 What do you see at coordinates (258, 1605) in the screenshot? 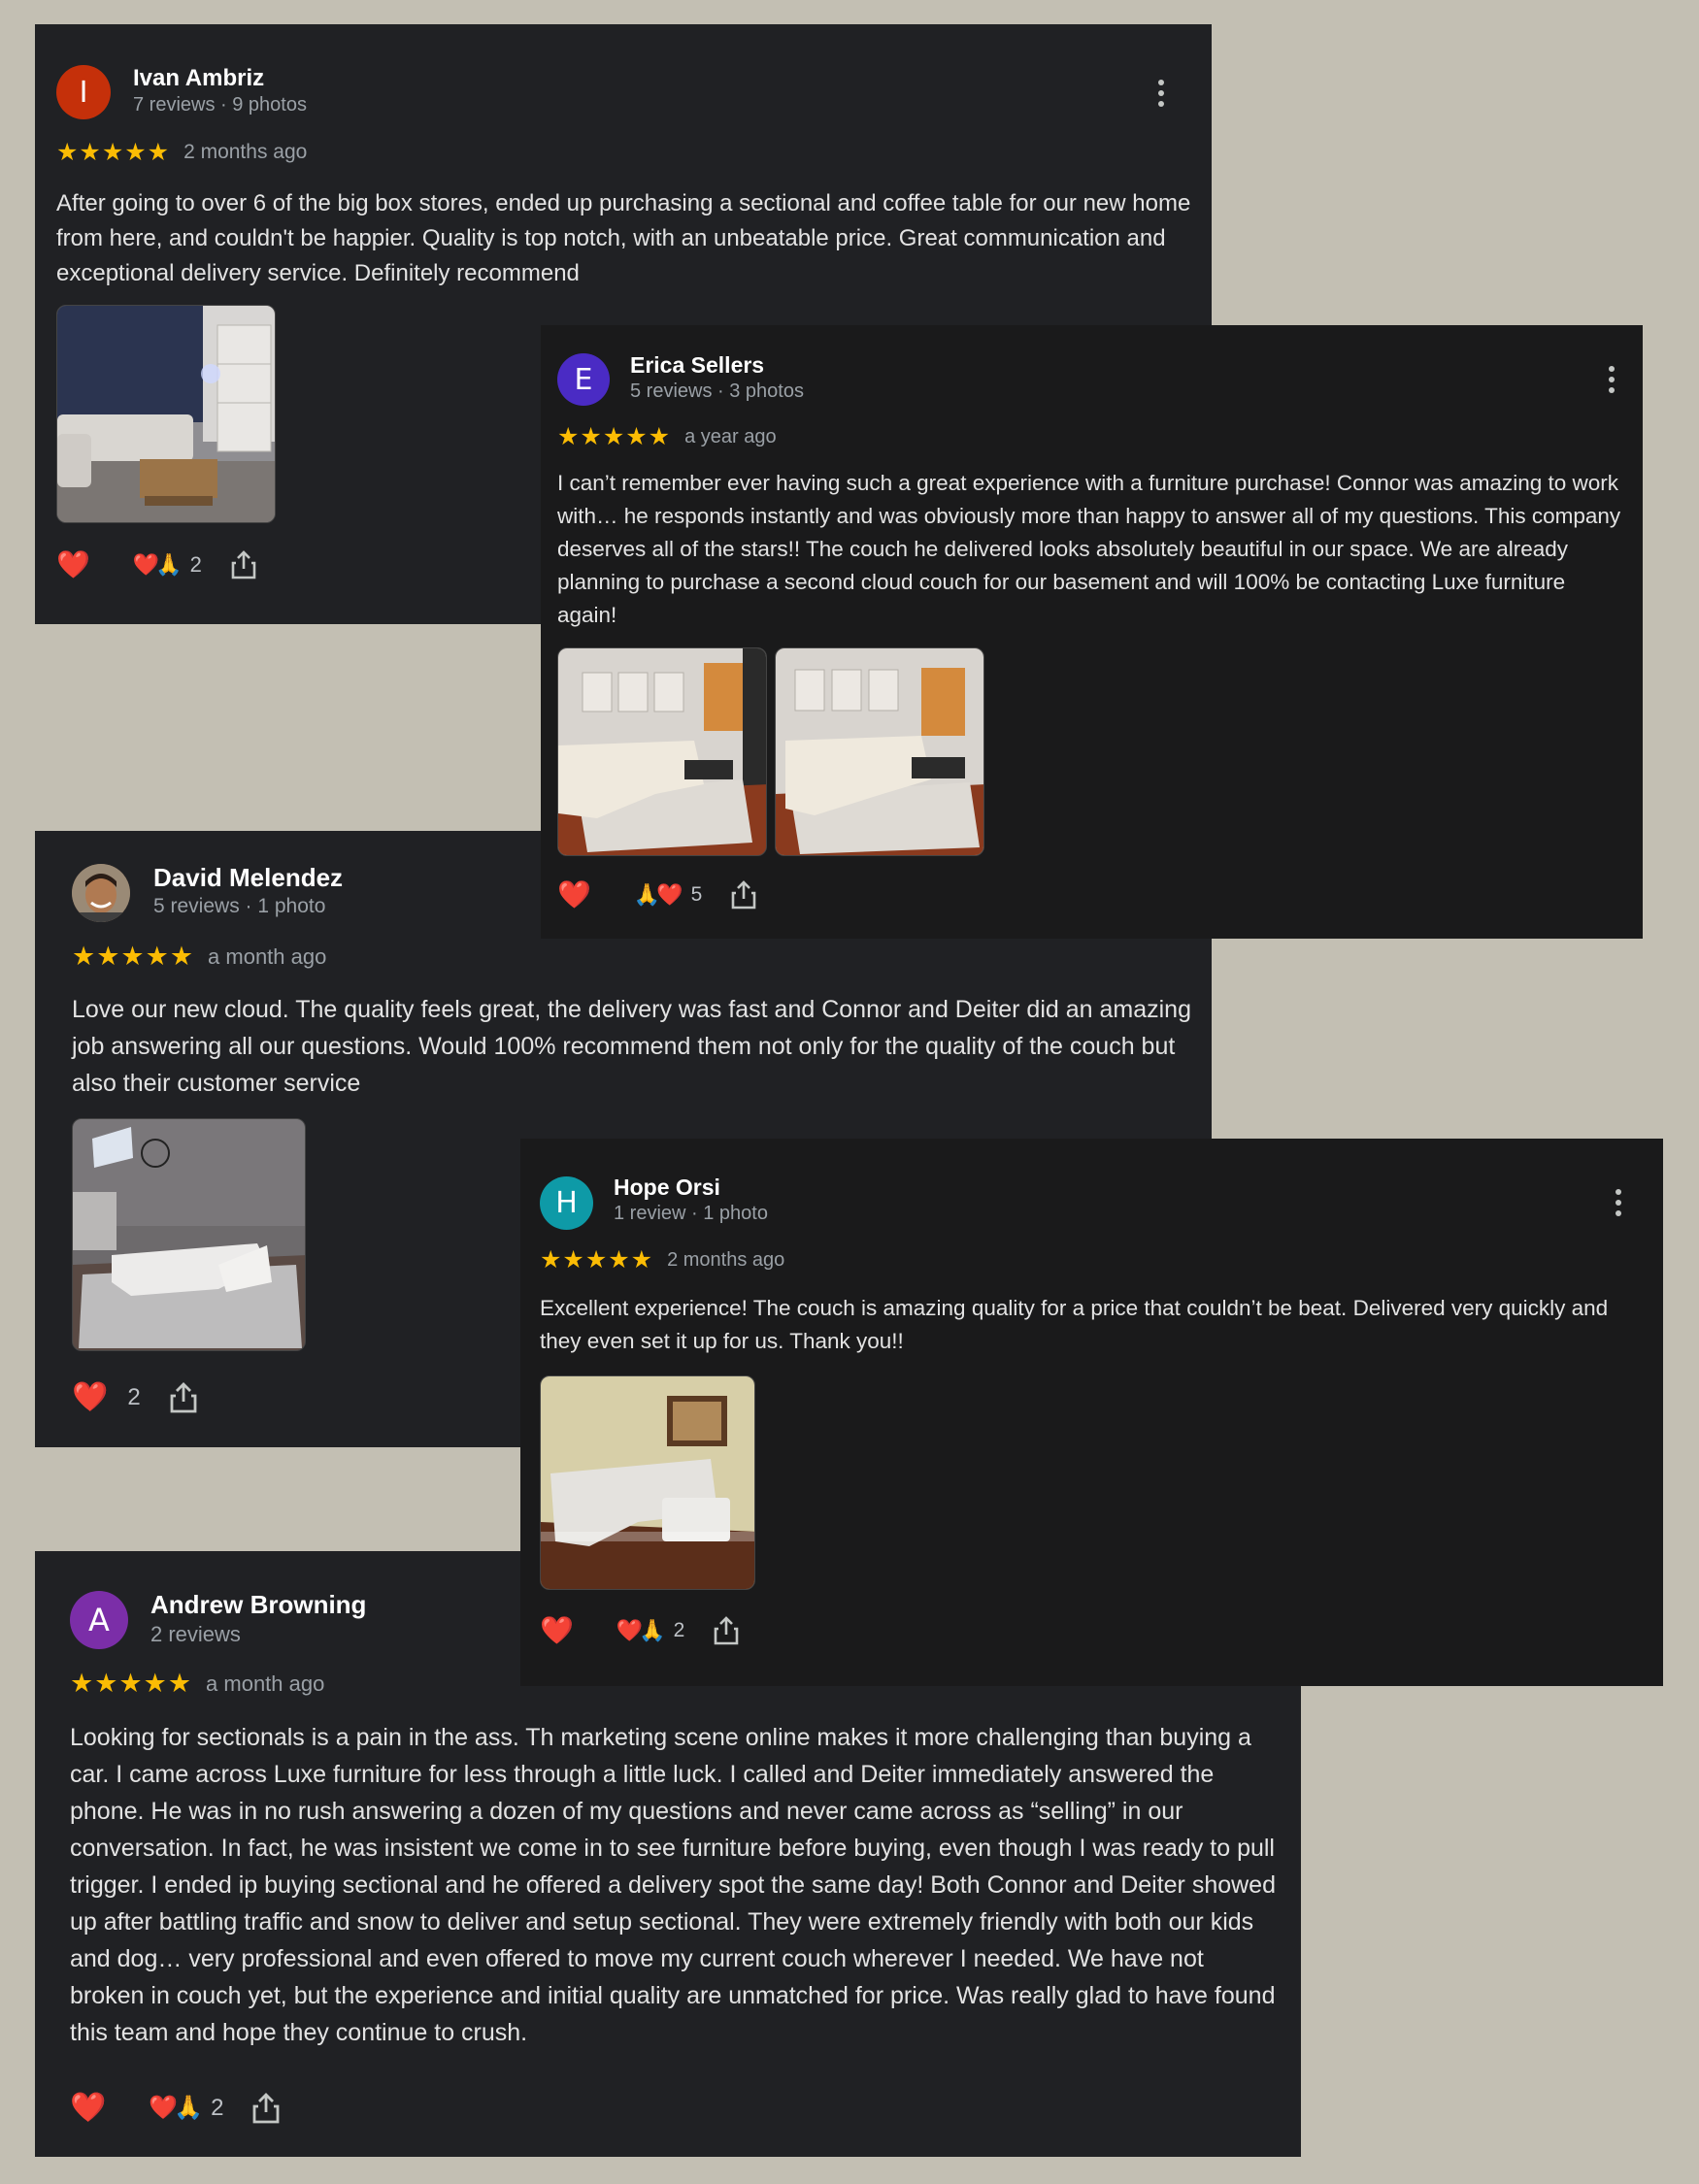
I see `reviewer-name: Andrew Browning` at bounding box center [258, 1605].